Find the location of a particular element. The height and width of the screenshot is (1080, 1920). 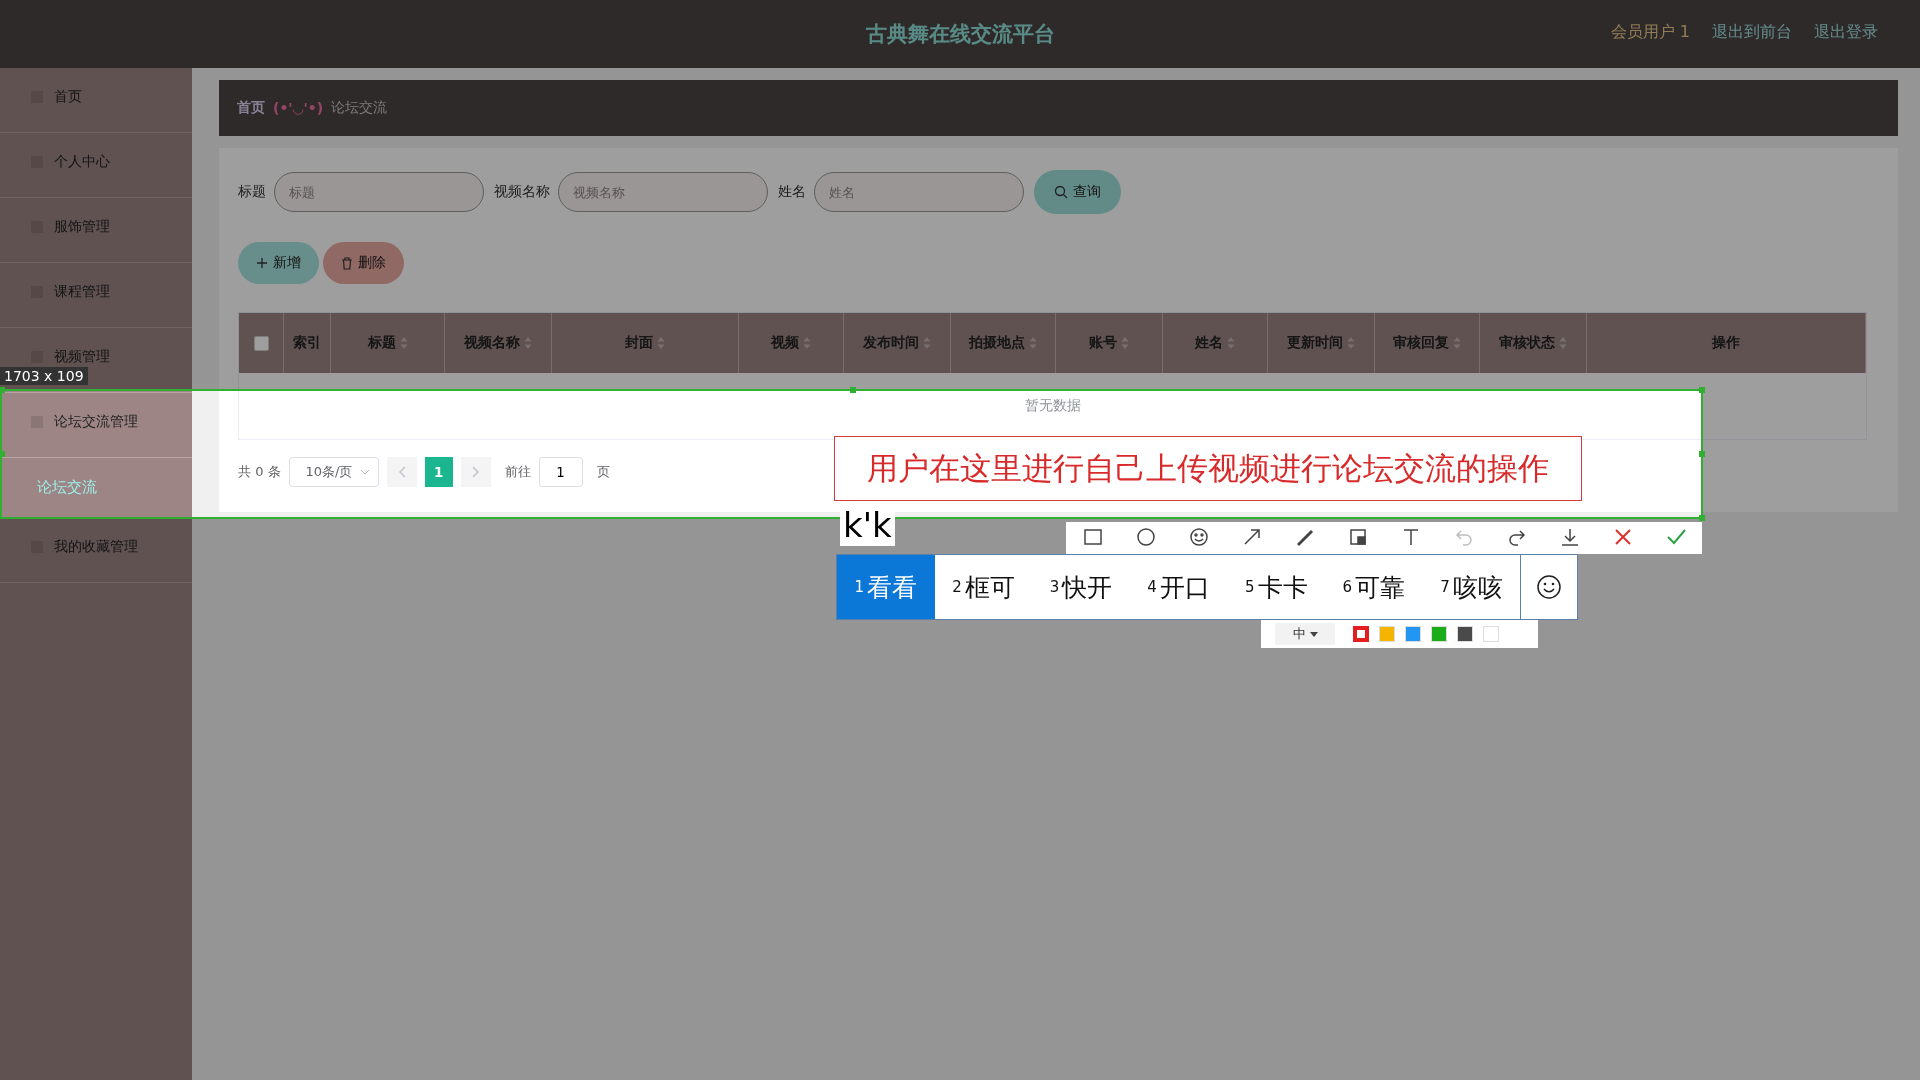

field-label: 视频名称 is located at coordinates (522, 192).